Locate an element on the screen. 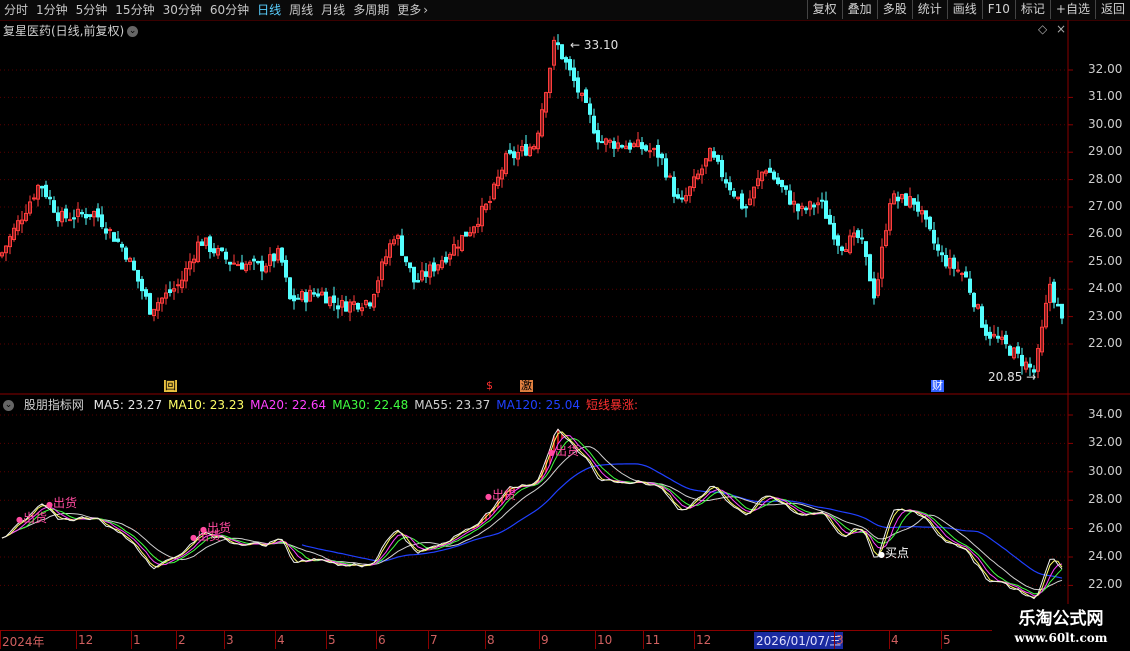  y-tick-label: 23.00 is located at coordinates (1105, 315).